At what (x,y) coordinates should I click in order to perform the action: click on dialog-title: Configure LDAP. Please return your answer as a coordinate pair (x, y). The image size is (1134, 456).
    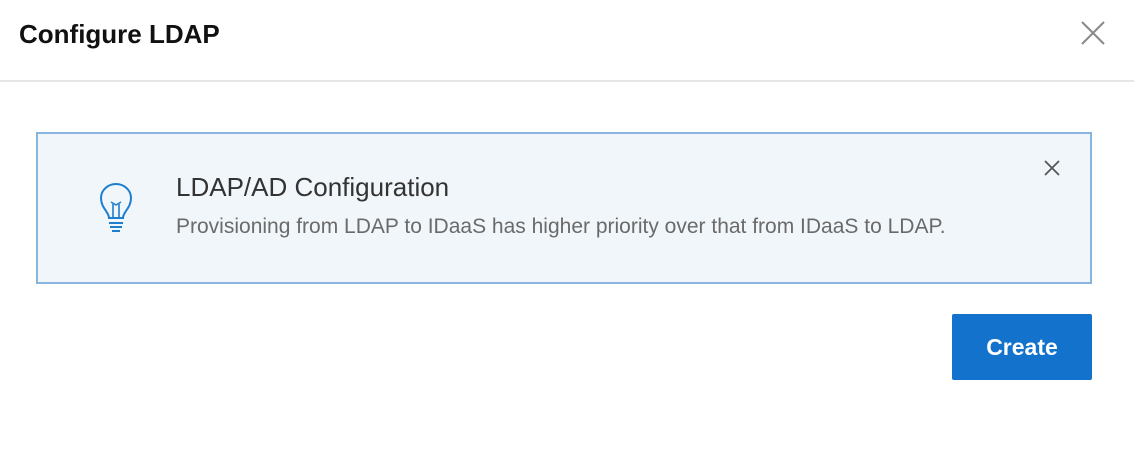
    Looking at the image, I should click on (119, 34).